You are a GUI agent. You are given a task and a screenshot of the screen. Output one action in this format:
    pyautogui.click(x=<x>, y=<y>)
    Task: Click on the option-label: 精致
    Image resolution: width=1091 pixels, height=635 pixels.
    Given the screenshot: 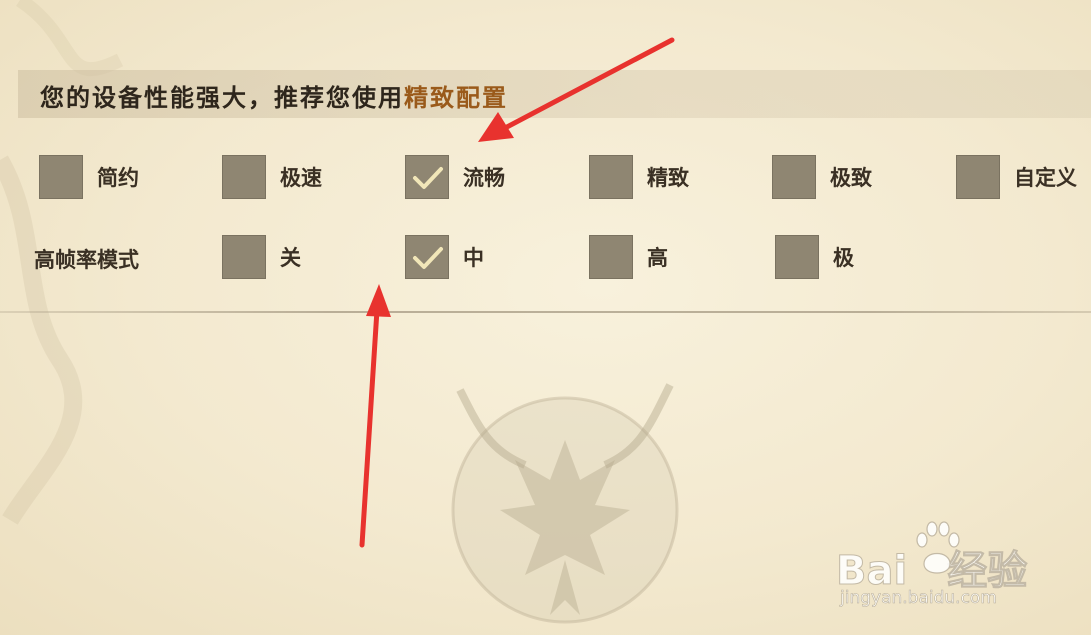 What is the action you would take?
    pyautogui.click(x=668, y=177)
    